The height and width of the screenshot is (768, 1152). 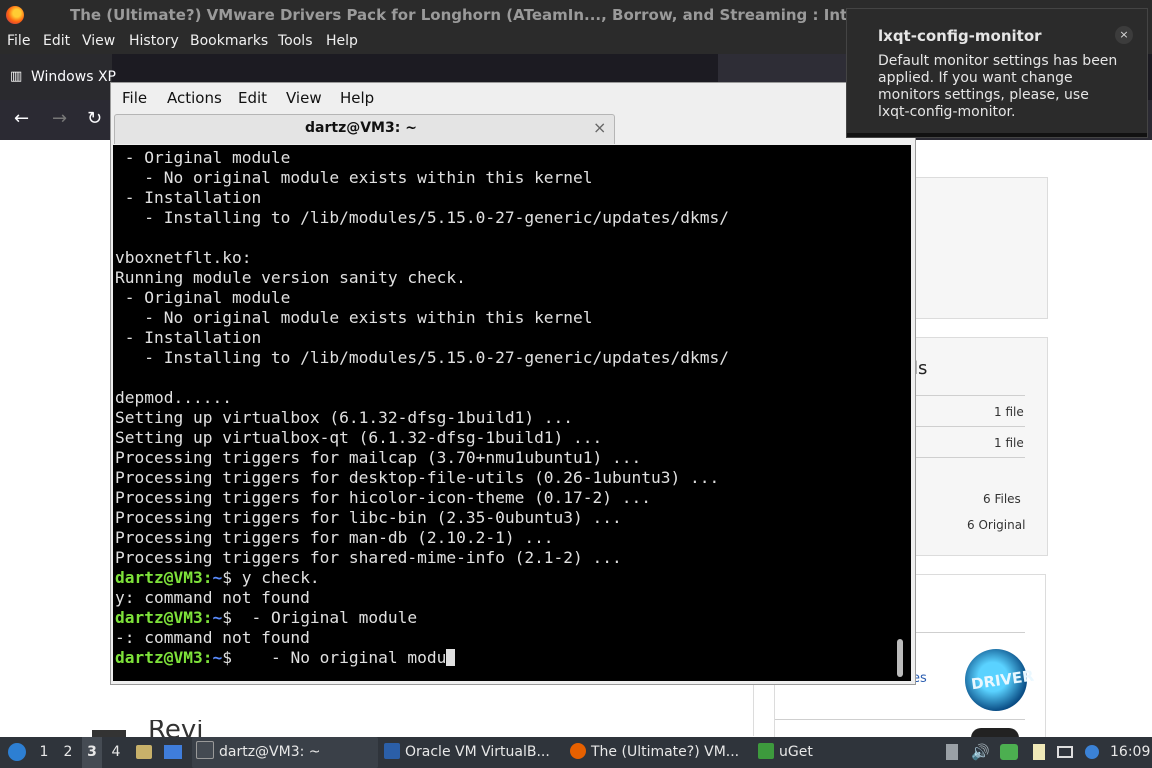 What do you see at coordinates (364, 129) in the screenshot?
I see `terminal-tab: dartz@VM3: ~ ×` at bounding box center [364, 129].